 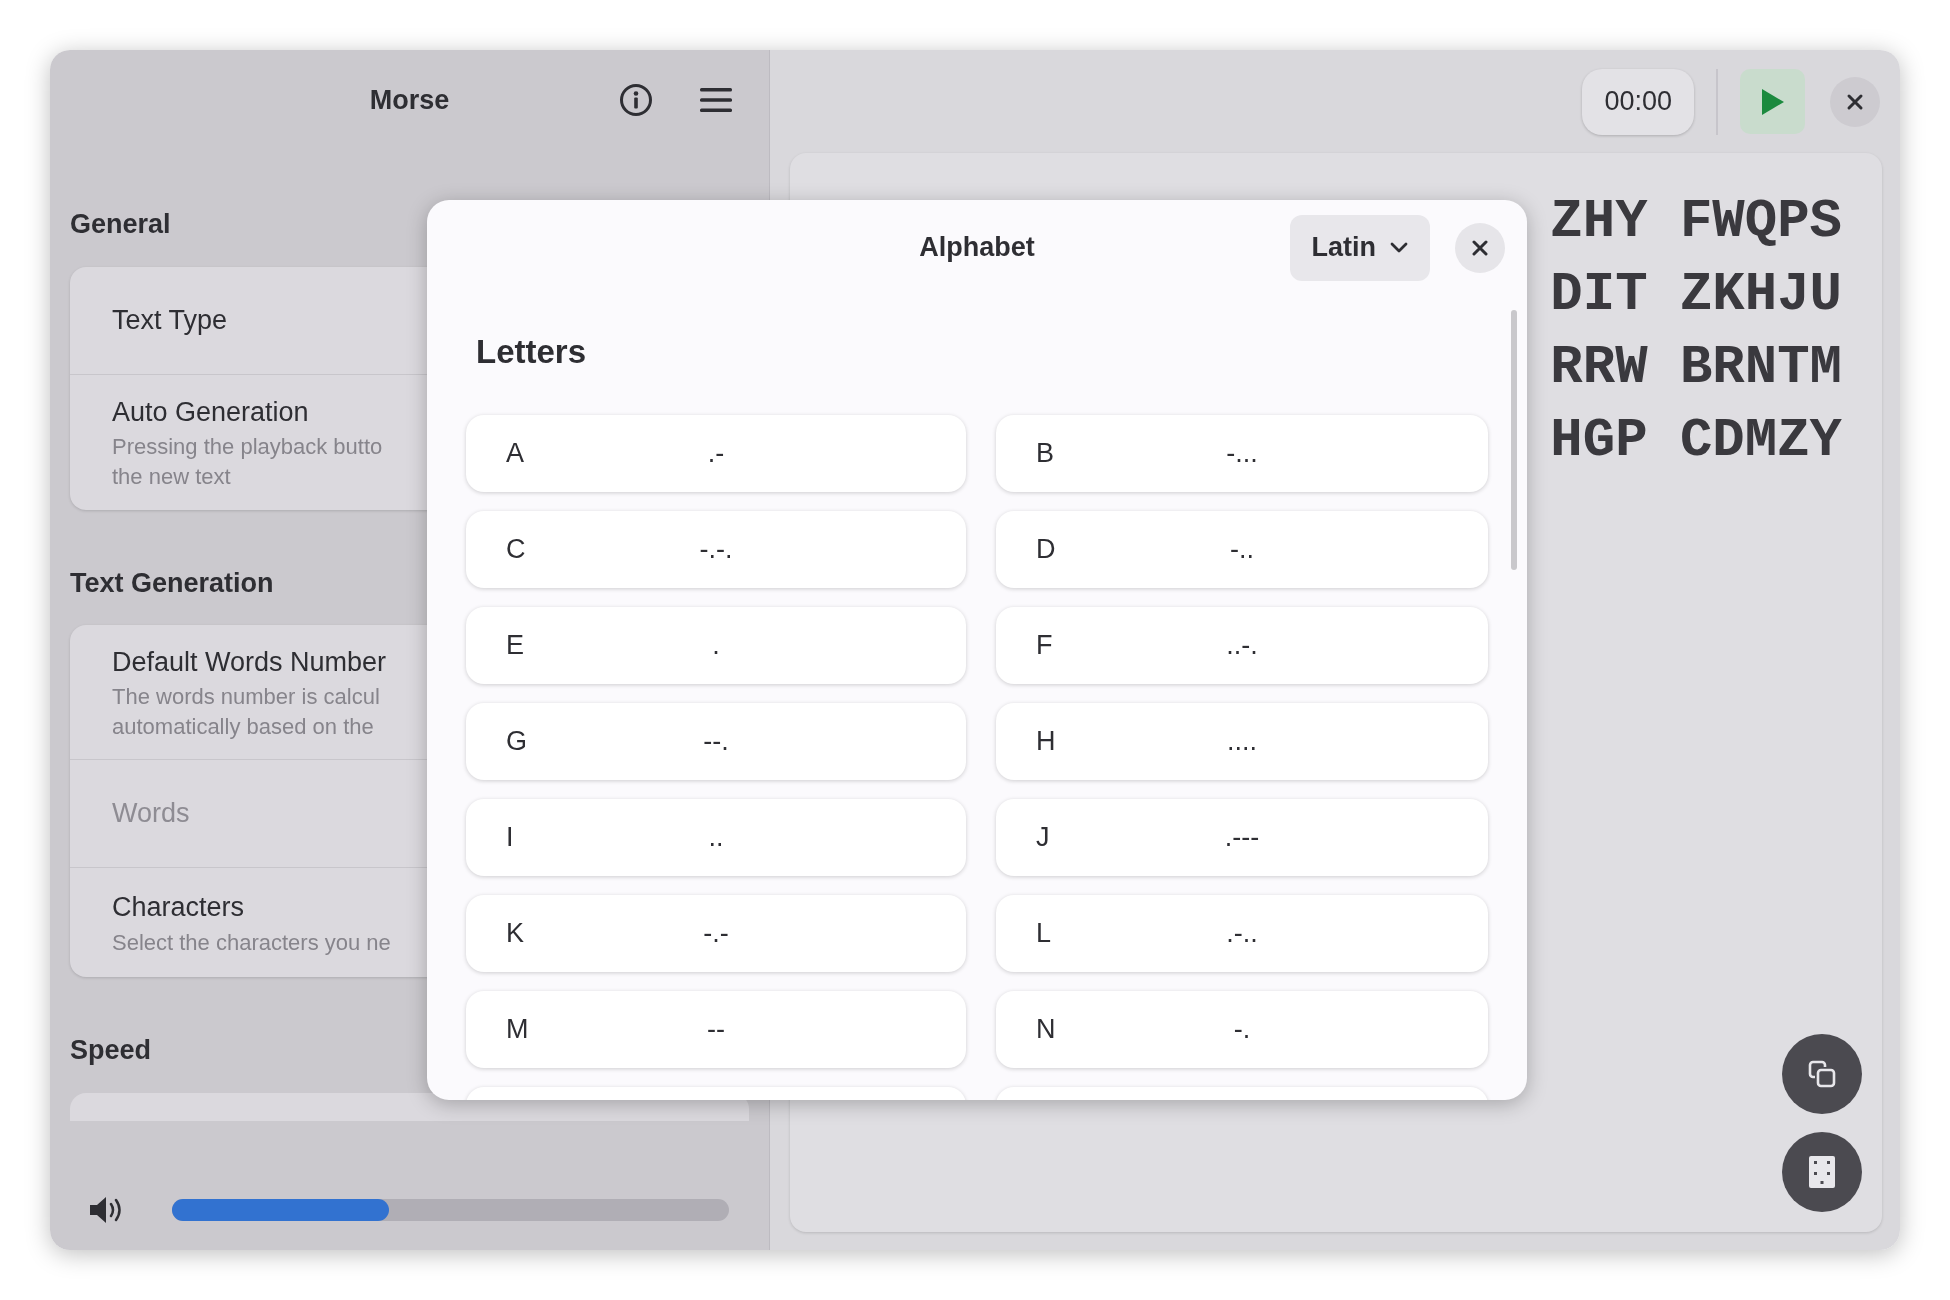 What do you see at coordinates (1822, 1074) in the screenshot?
I see `copy-icon` at bounding box center [1822, 1074].